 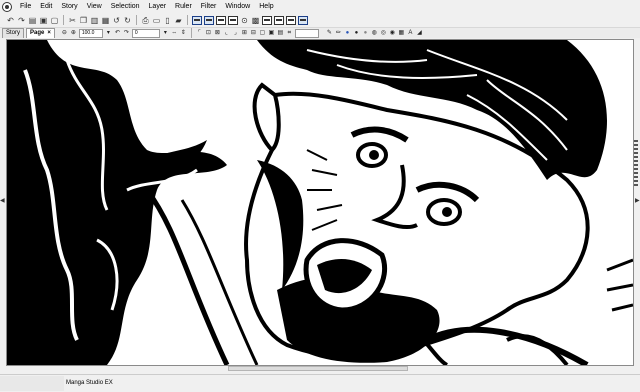 What do you see at coordinates (32, 383) in the screenshot?
I see `status-panel` at bounding box center [32, 383].